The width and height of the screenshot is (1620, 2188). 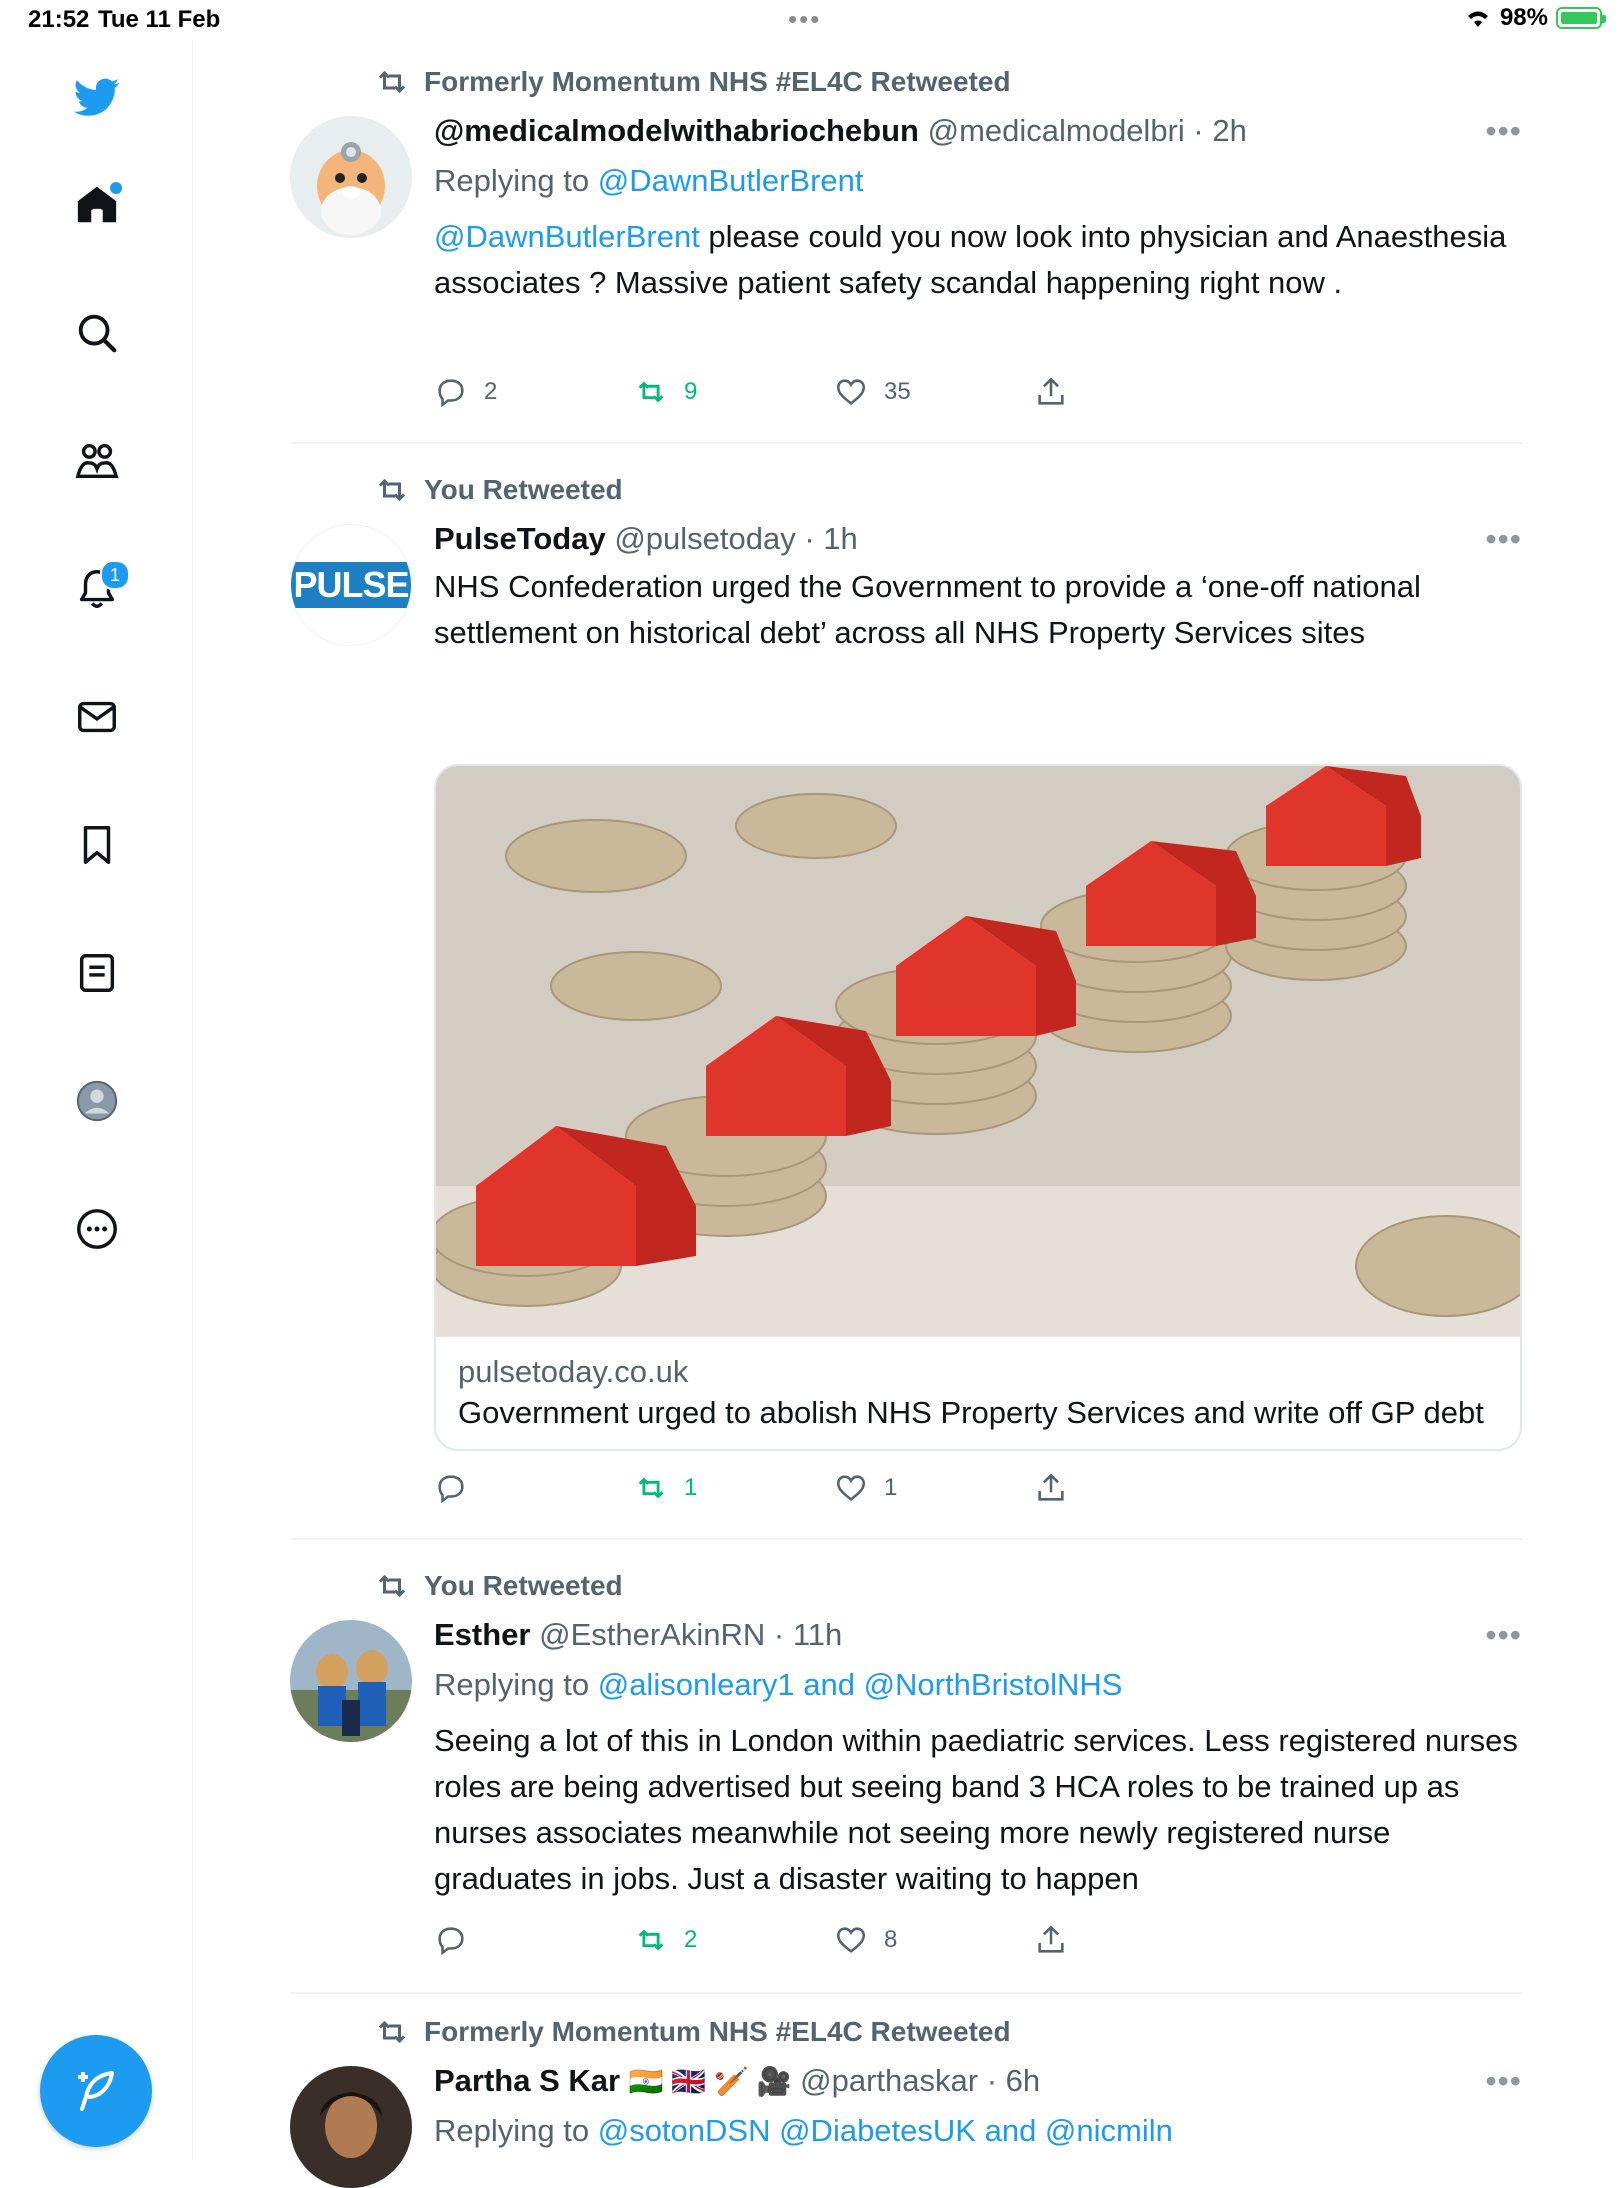 What do you see at coordinates (872, 392) in the screenshot?
I see `like-button: 35` at bounding box center [872, 392].